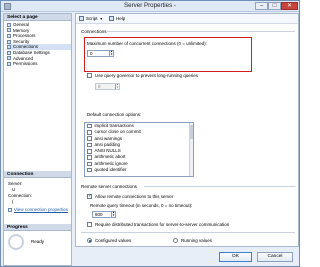 This screenshot has height=267, width=320. What do you see at coordinates (89, 224) in the screenshot?
I see `distributed-transactions-checkbox` at bounding box center [89, 224].